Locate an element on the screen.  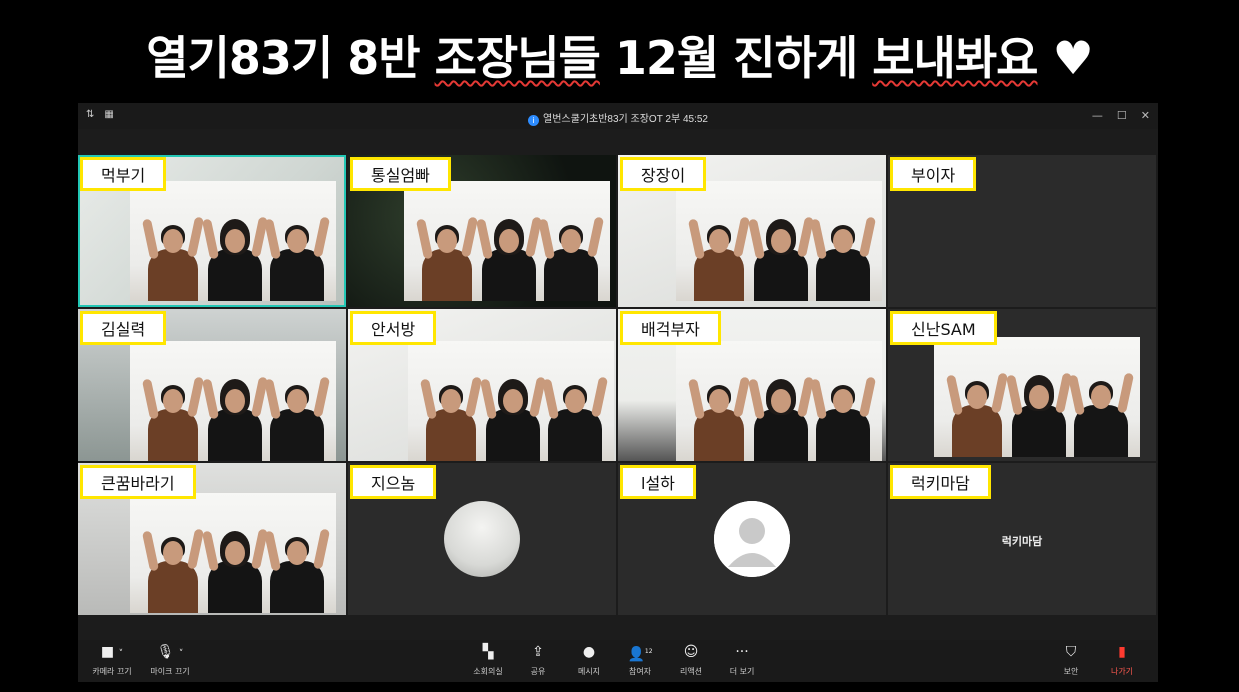
participant-label: 신난SAM is located at coordinates (943, 328).